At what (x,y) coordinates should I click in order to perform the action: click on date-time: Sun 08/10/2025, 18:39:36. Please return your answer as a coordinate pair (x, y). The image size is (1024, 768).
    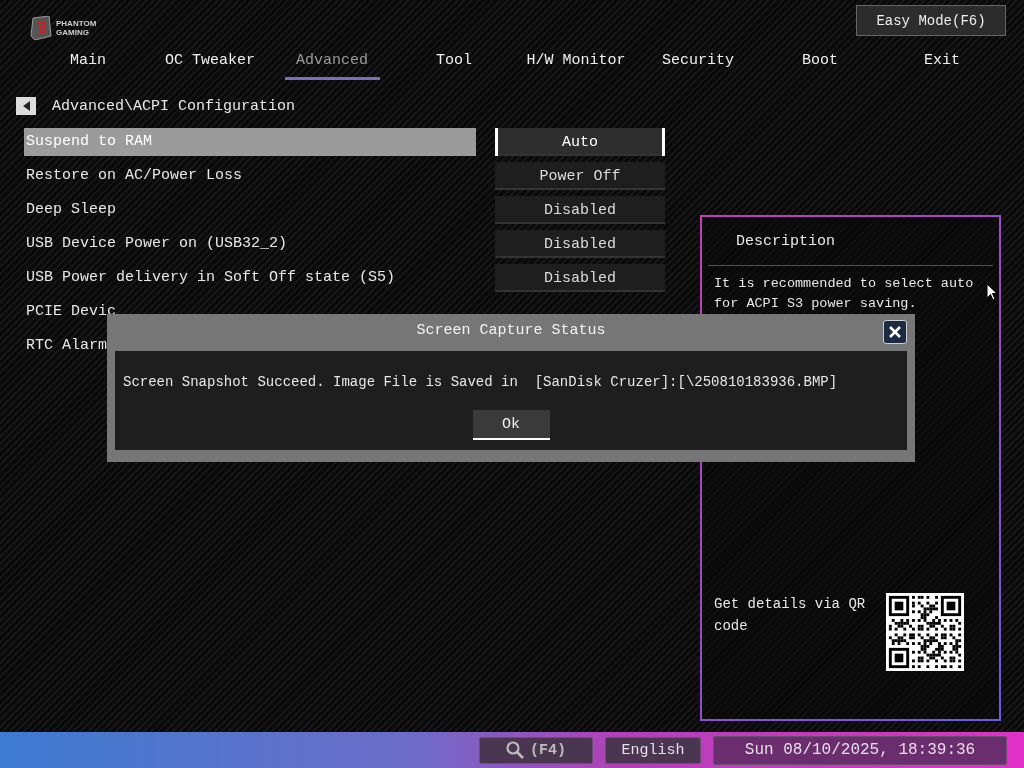
    Looking at the image, I should click on (860, 750).